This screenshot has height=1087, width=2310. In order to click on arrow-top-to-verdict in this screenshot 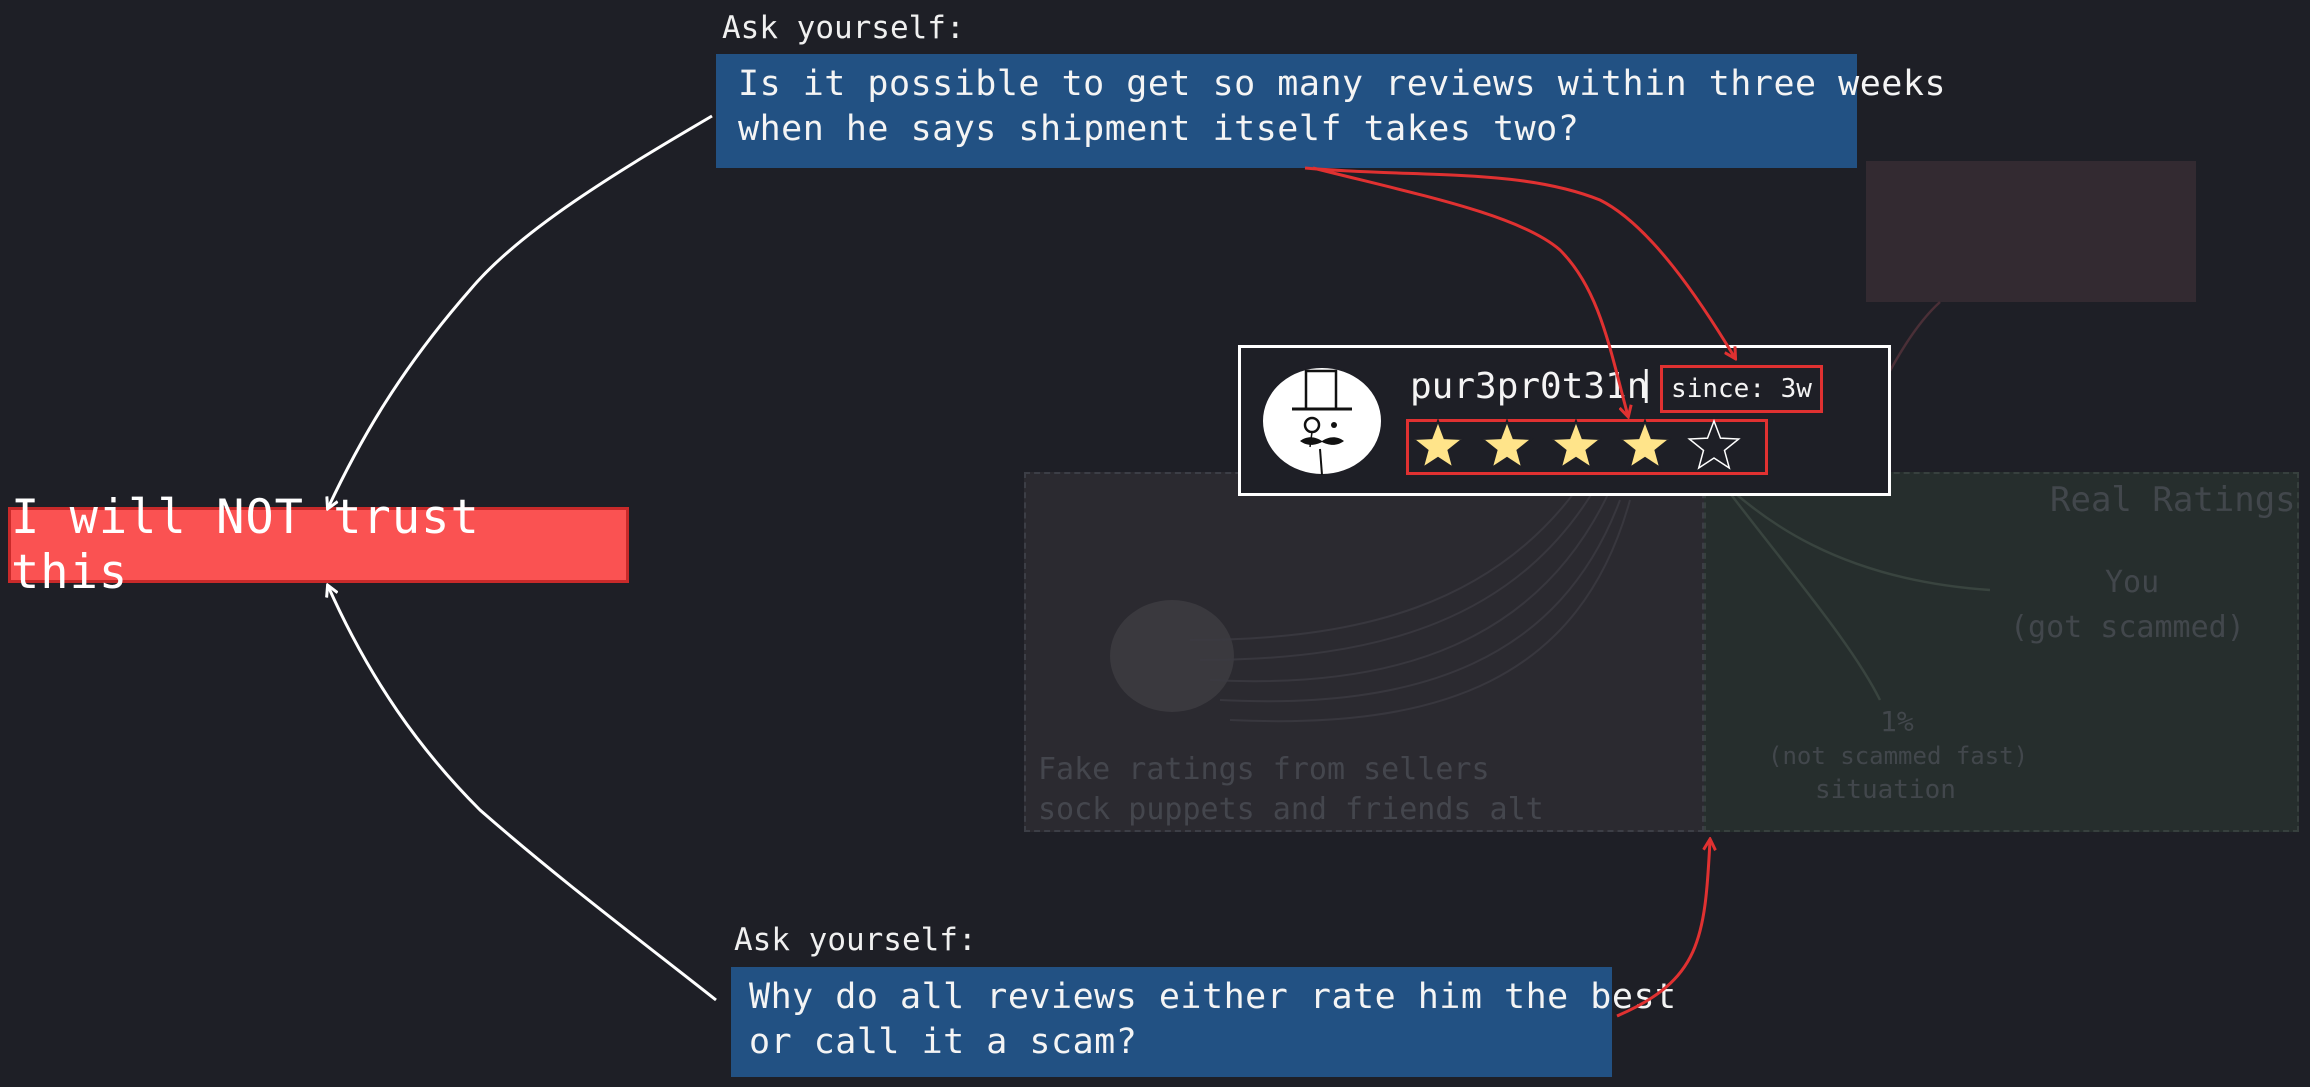, I will do `click(520, 311)`.